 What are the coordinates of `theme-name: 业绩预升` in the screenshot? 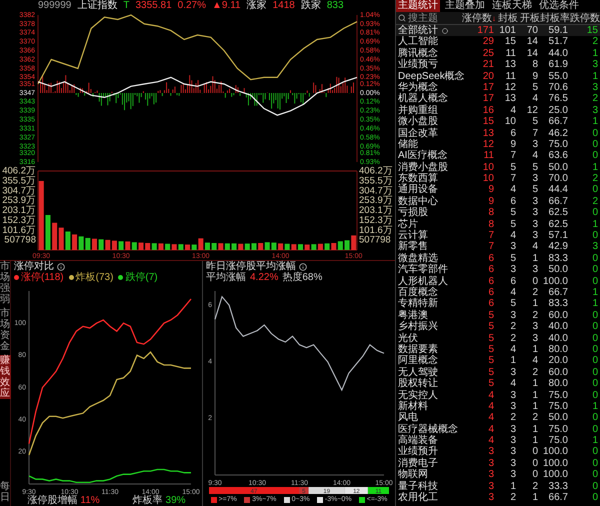 It's located at (418, 452).